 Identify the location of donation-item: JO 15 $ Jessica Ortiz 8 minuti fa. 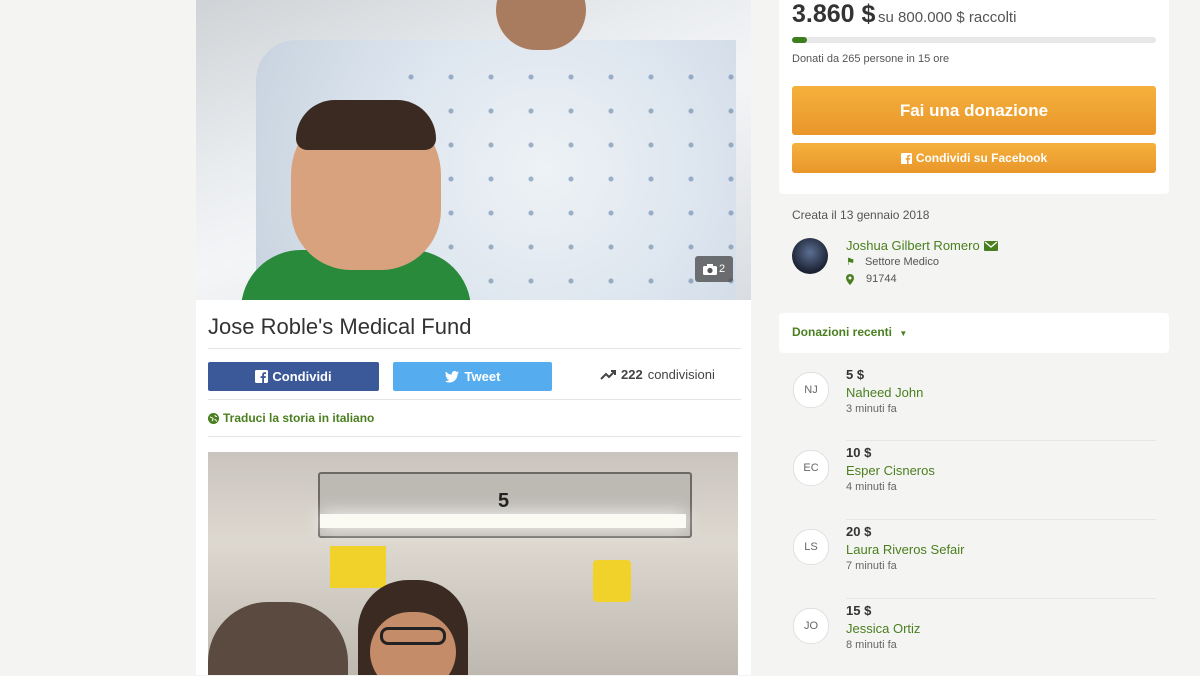
(974, 637).